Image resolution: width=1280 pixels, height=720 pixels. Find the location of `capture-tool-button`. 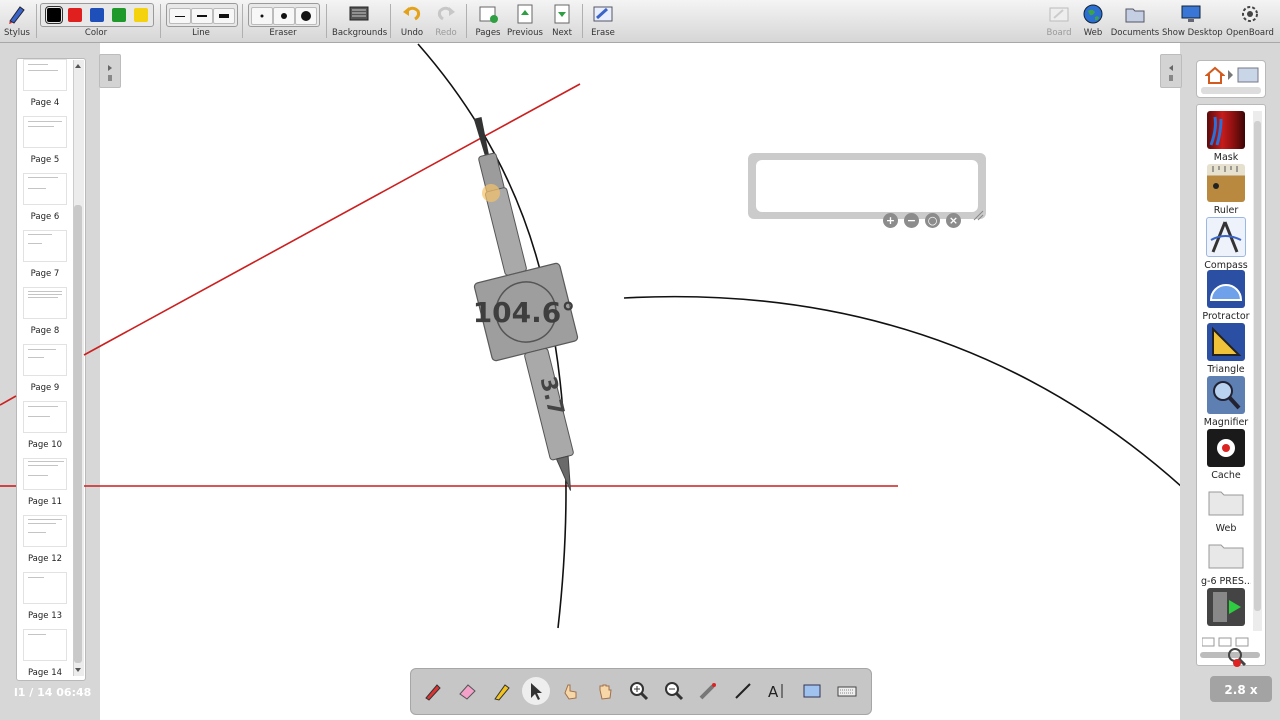

capture-tool-button is located at coordinates (812, 691).